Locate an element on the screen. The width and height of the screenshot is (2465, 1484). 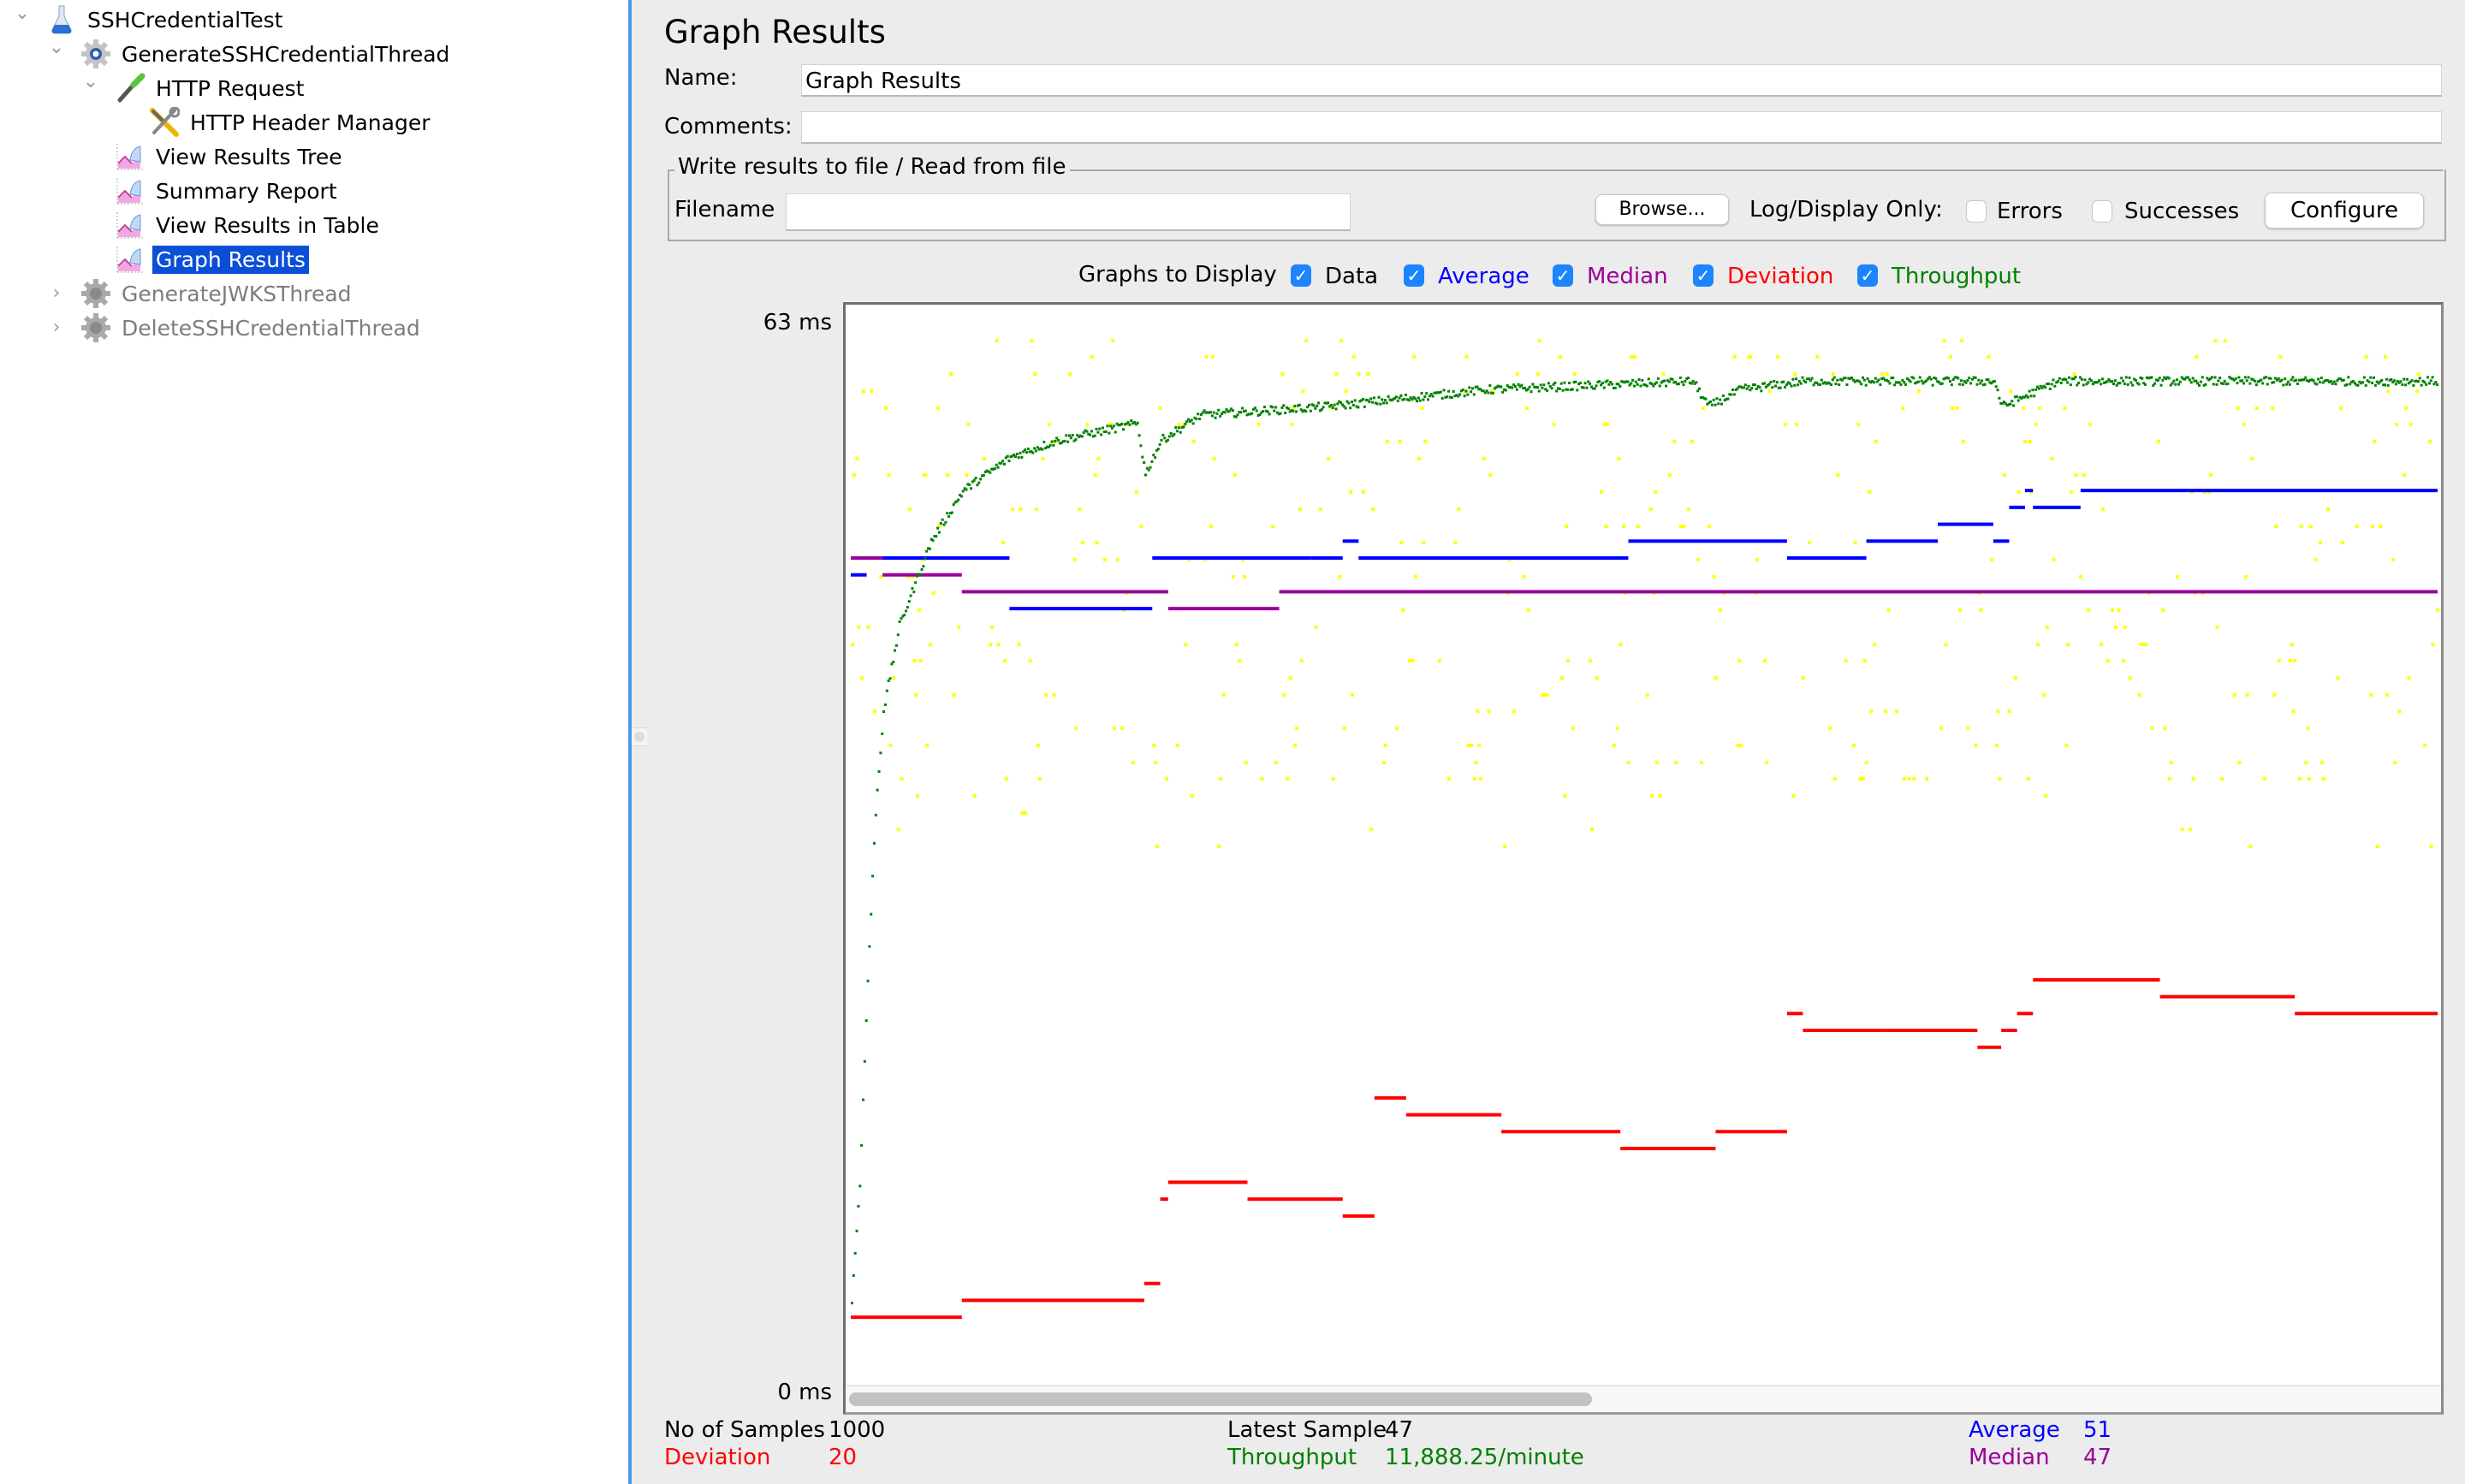
tree-node-deletesshcredentialthread: › DeleteSSHCredentialThread is located at coordinates (239, 328).